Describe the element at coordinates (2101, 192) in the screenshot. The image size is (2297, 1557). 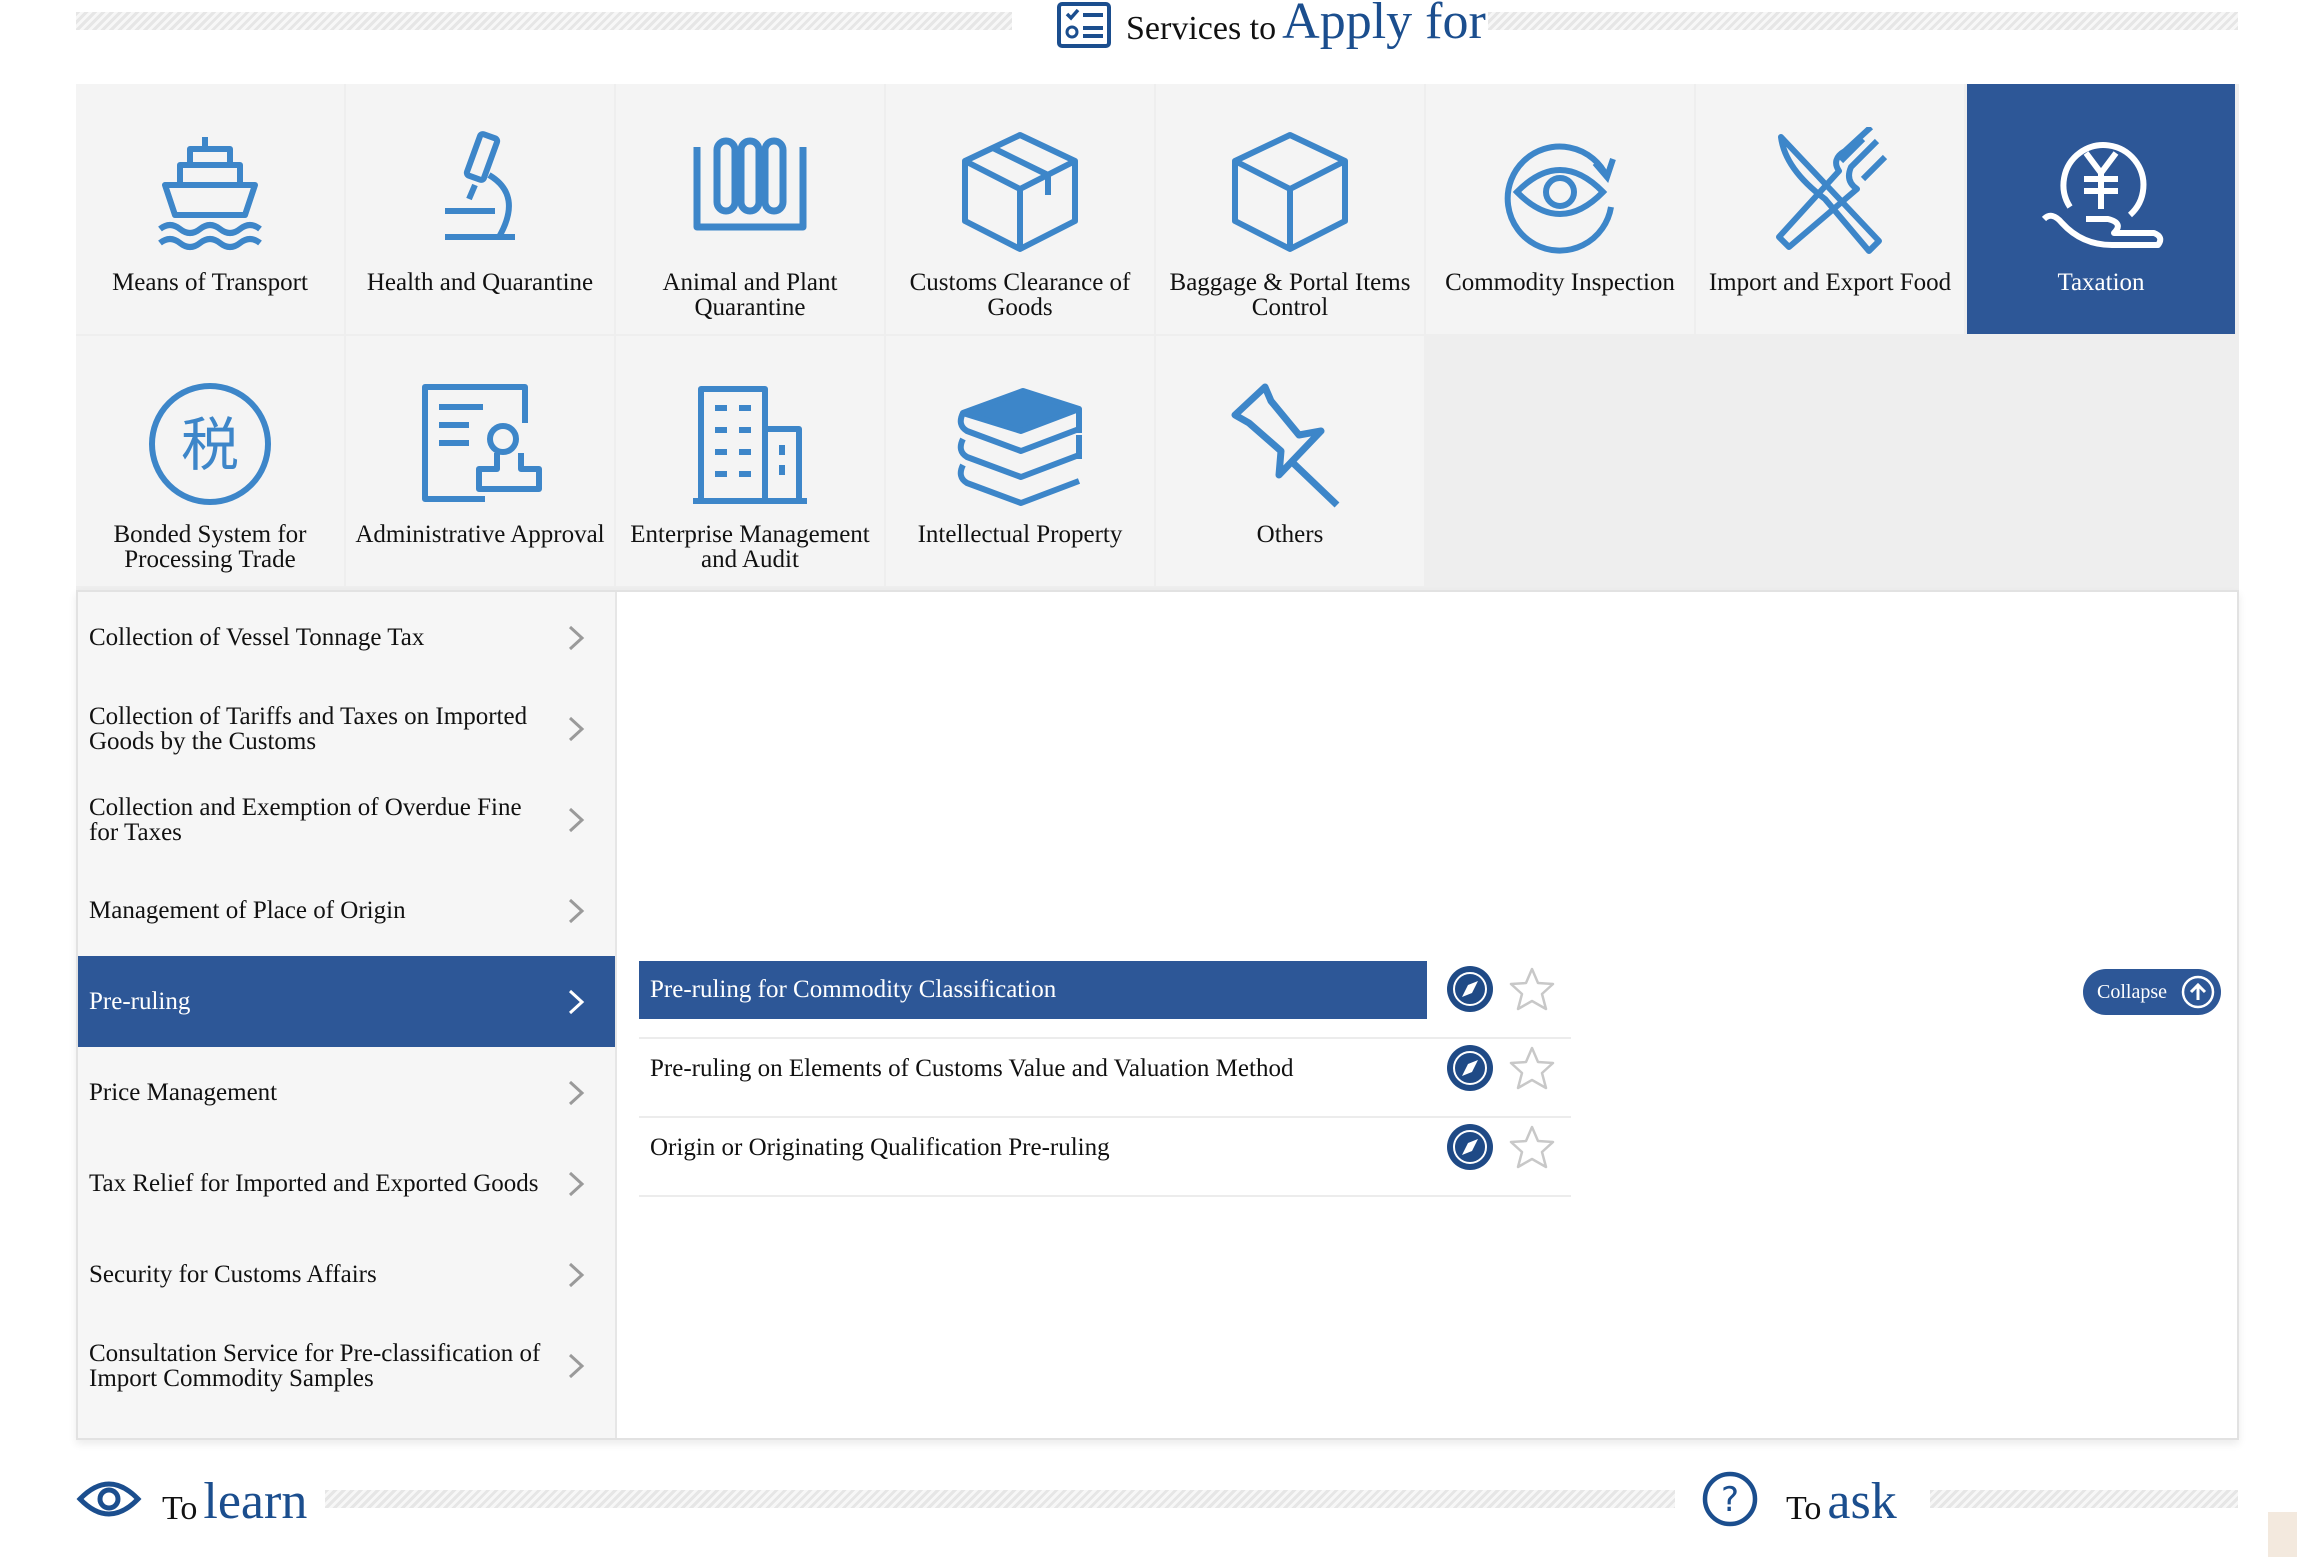
I see `yen-hand-icon` at that location.